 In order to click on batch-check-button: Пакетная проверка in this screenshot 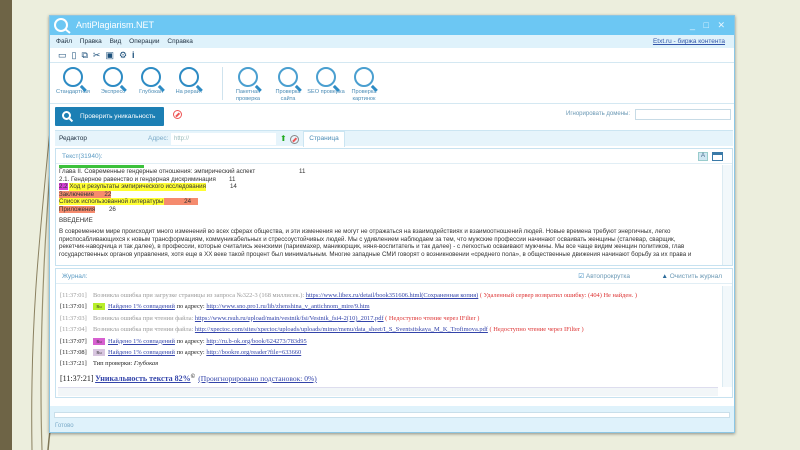, I will do `click(248, 84)`.